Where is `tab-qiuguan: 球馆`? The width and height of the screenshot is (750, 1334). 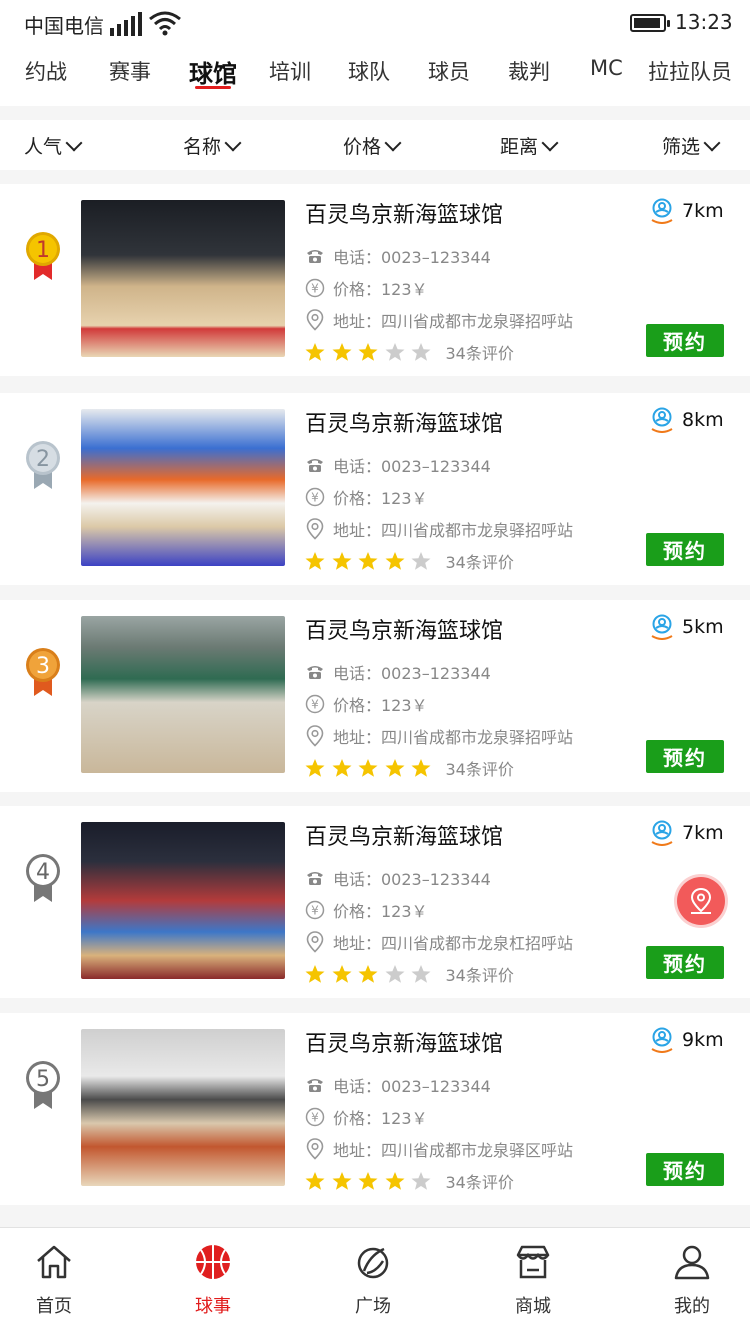
tab-qiuguan: 球馆 is located at coordinates (213, 71).